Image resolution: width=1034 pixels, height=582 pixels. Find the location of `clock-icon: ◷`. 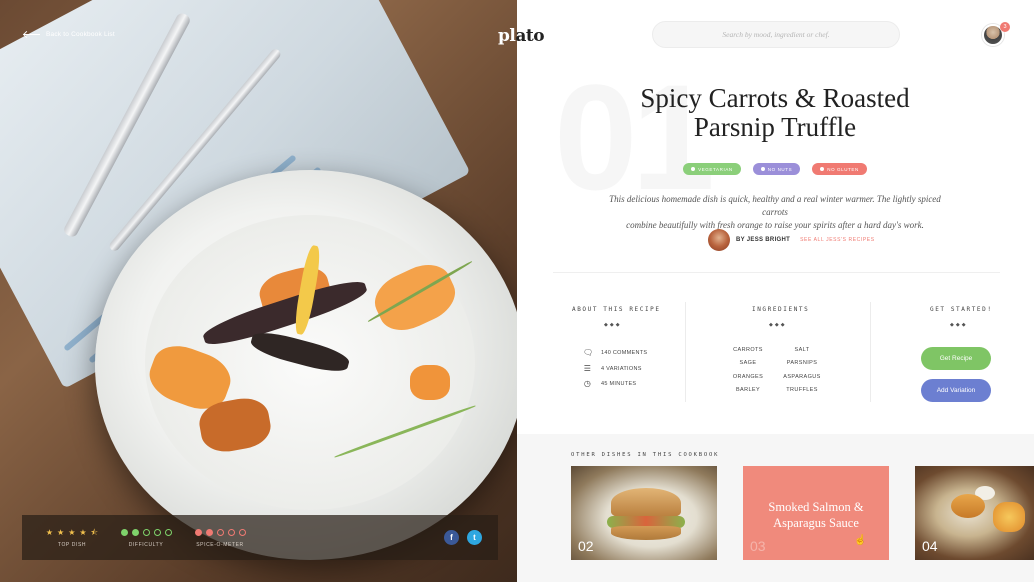

clock-icon: ◷ is located at coordinates (587, 383).